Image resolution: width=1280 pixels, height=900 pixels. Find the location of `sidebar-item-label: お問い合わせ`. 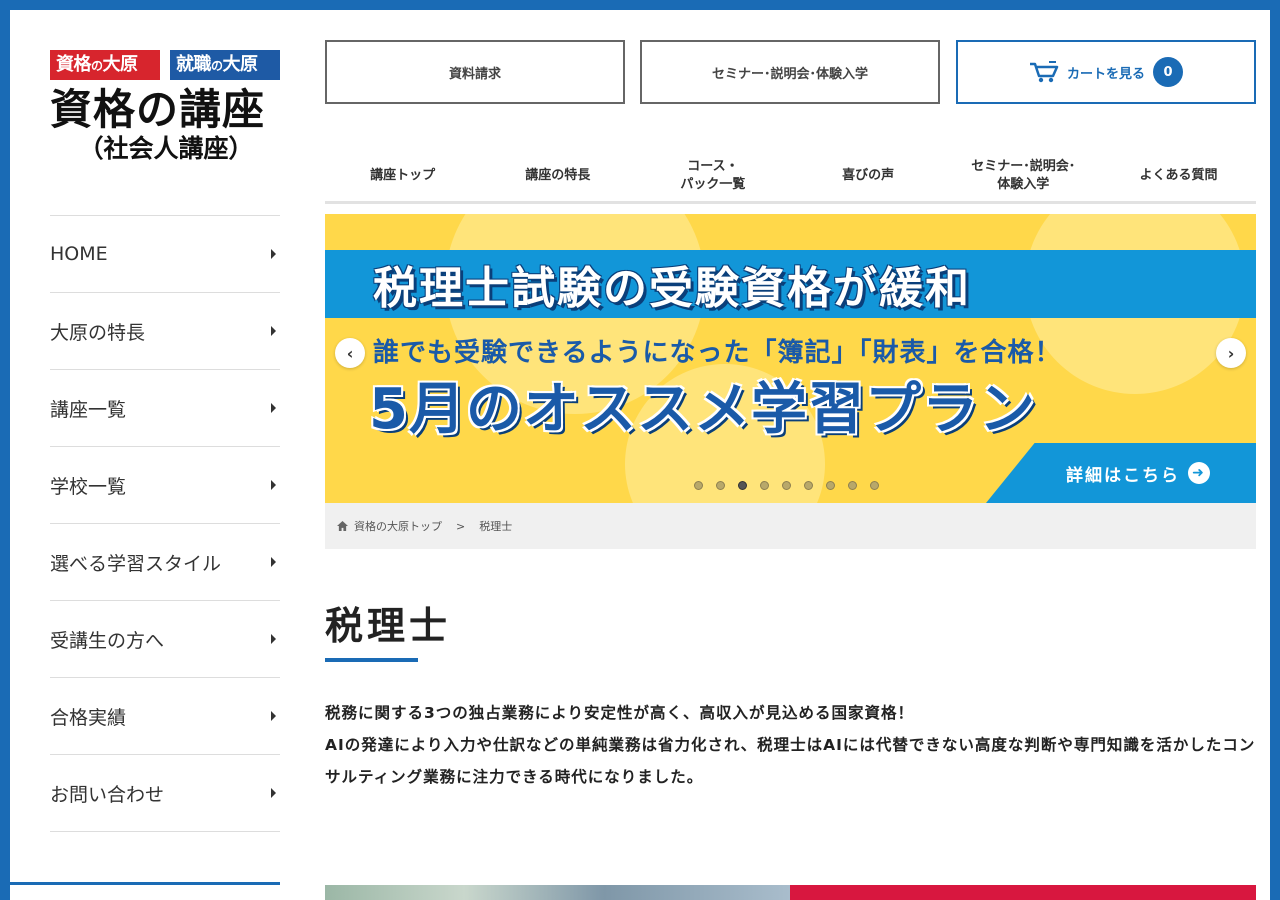

sidebar-item-label: お問い合わせ is located at coordinates (107, 794).